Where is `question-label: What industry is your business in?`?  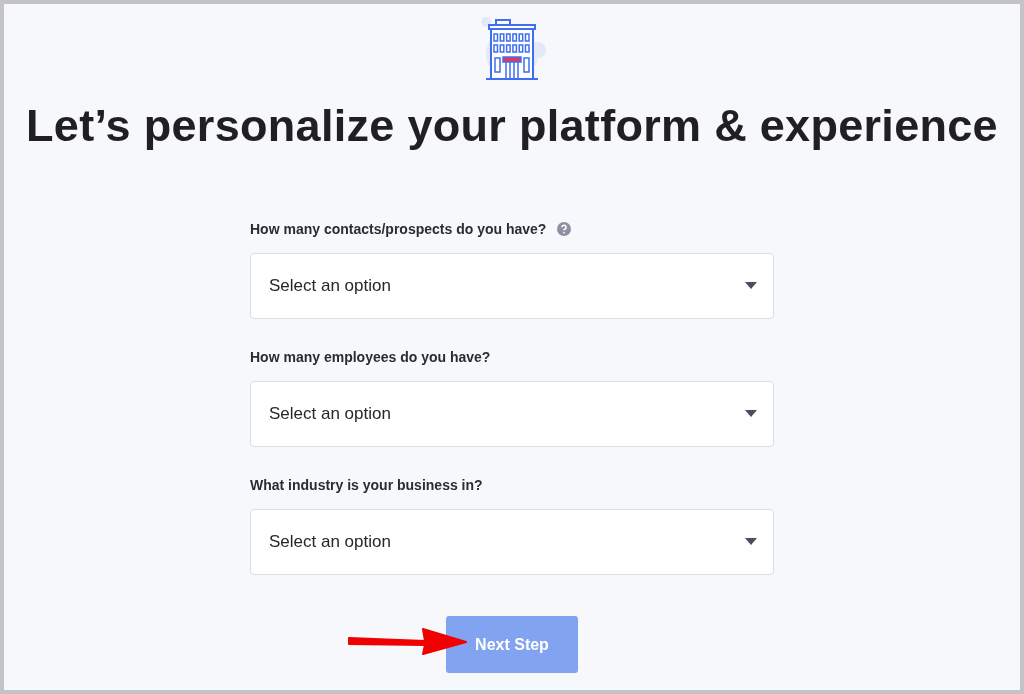 question-label: What industry is your business in? is located at coordinates (366, 485).